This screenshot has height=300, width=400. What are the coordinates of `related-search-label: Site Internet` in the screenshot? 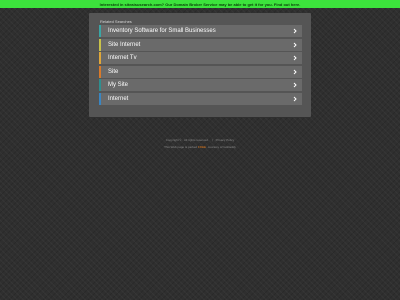 It's located at (124, 44).